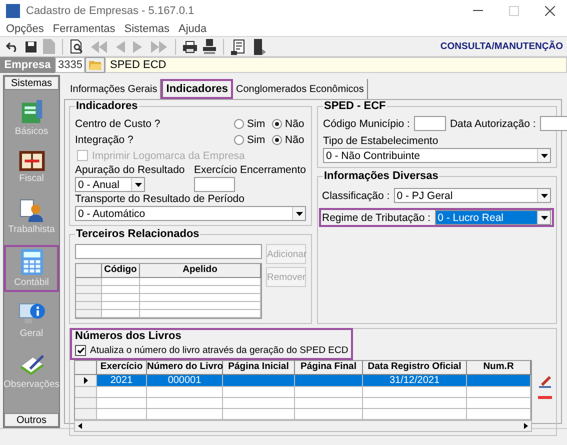 This screenshot has height=445, width=567. I want to click on table-cell: 31/12/2021, so click(415, 381).